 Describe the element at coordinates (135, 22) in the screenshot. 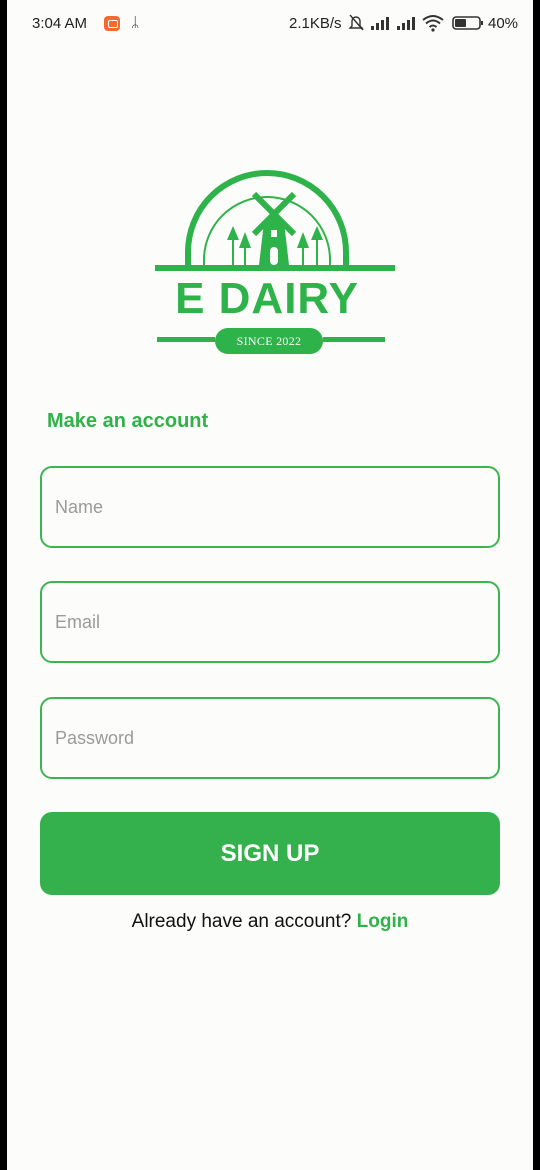

I see `usb-icon: ᛦ` at that location.